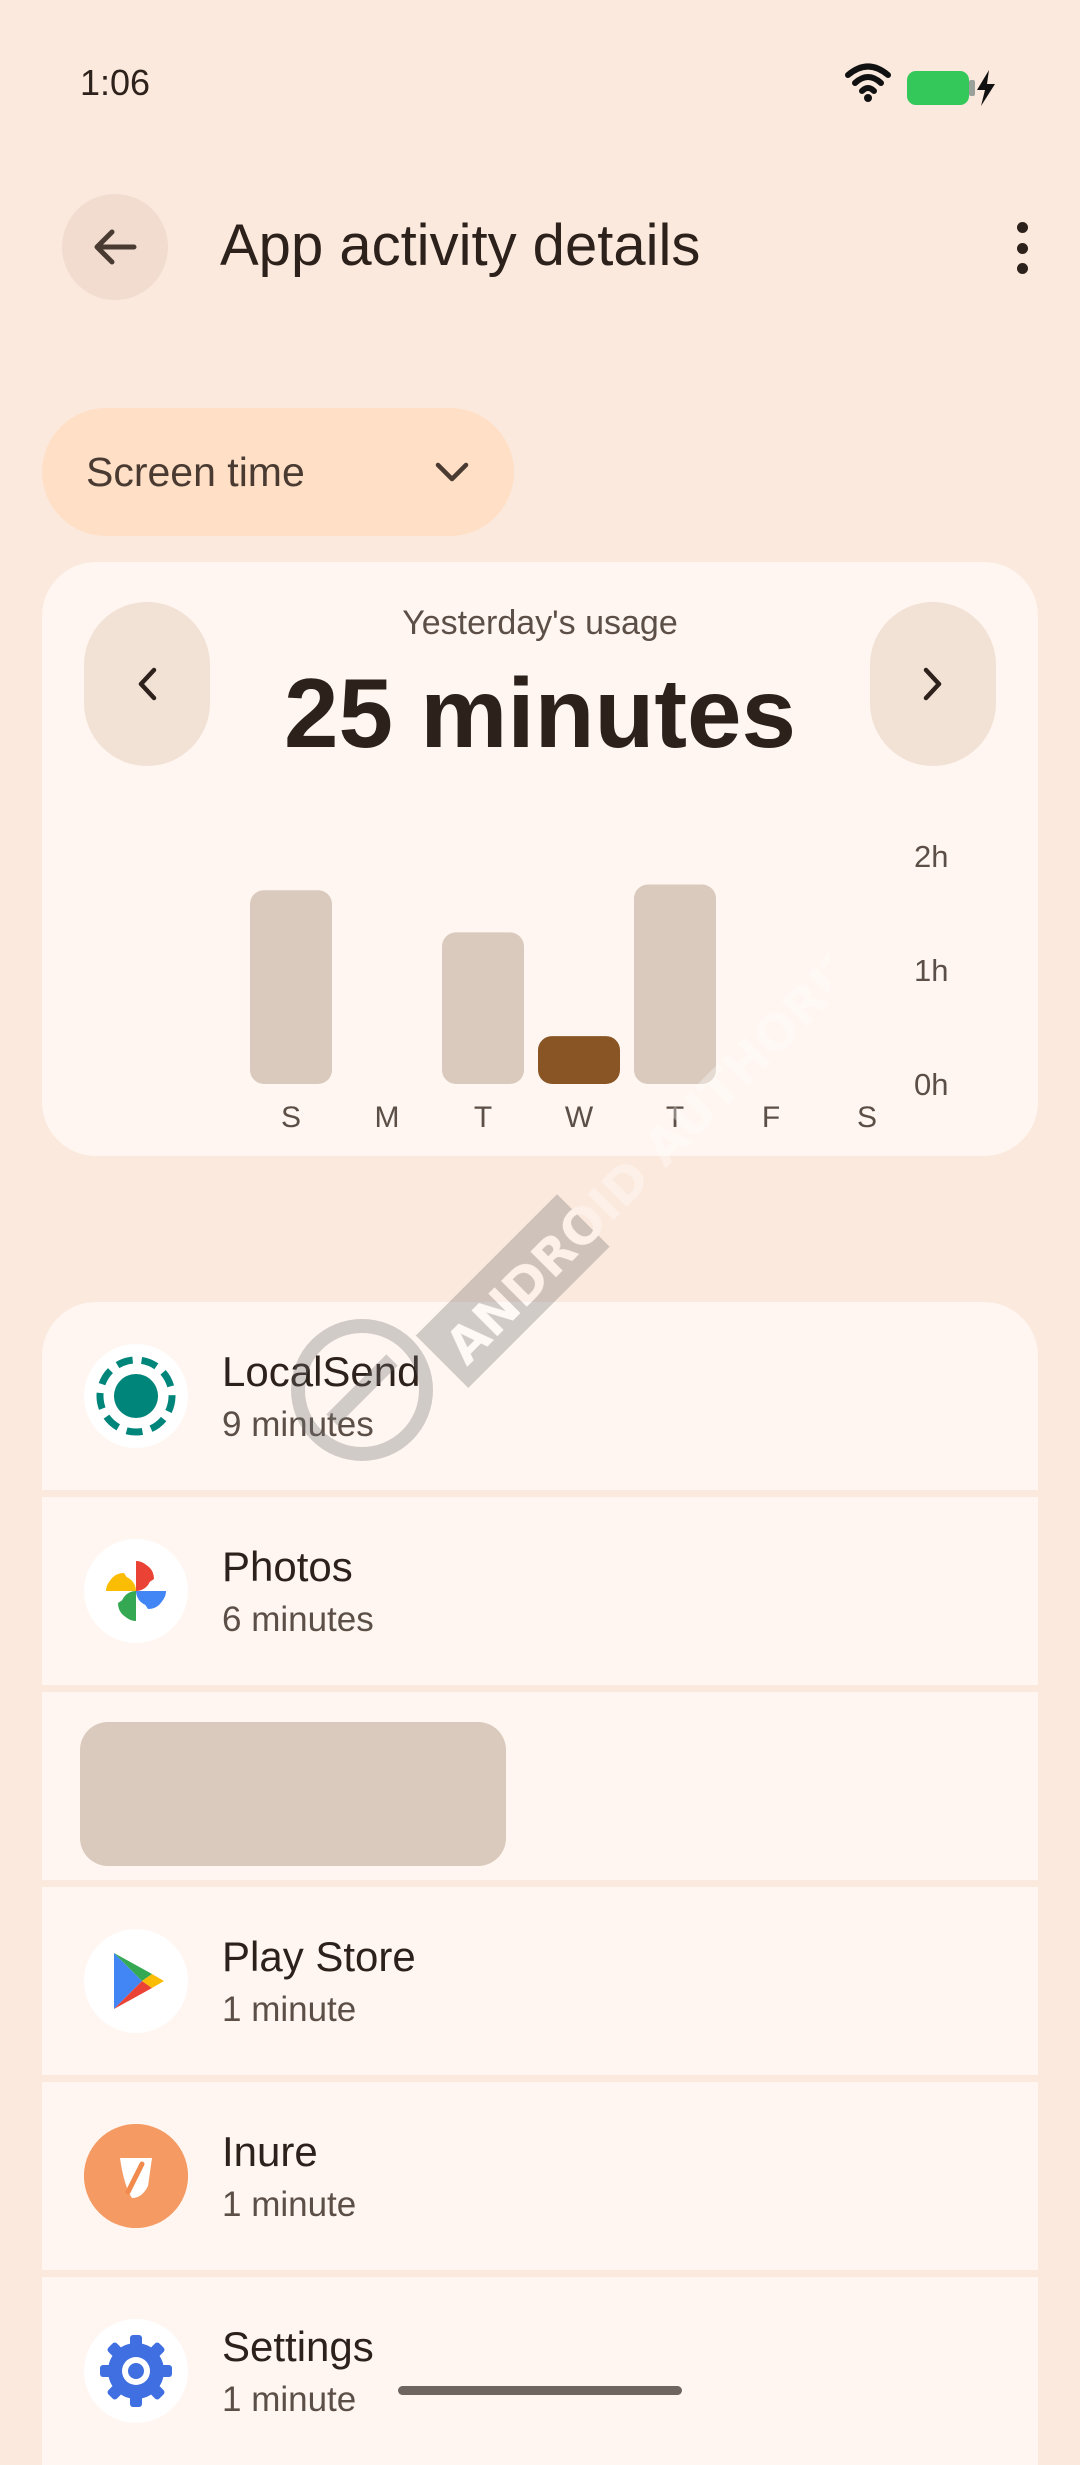 The height and width of the screenshot is (2465, 1080). I want to click on page-title: App activity details, so click(460, 245).